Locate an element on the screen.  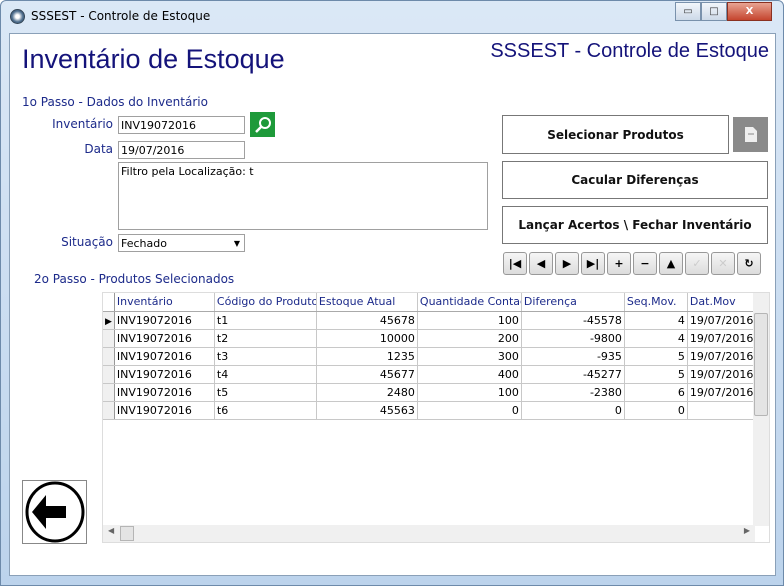
table-cell: -45578 is located at coordinates (573, 320).